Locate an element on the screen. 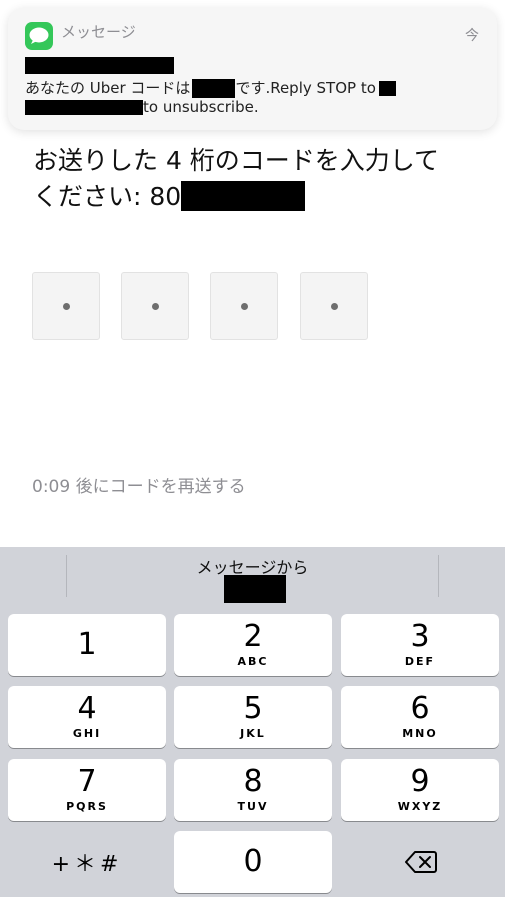  key-letters: PQRS is located at coordinates (87, 806).